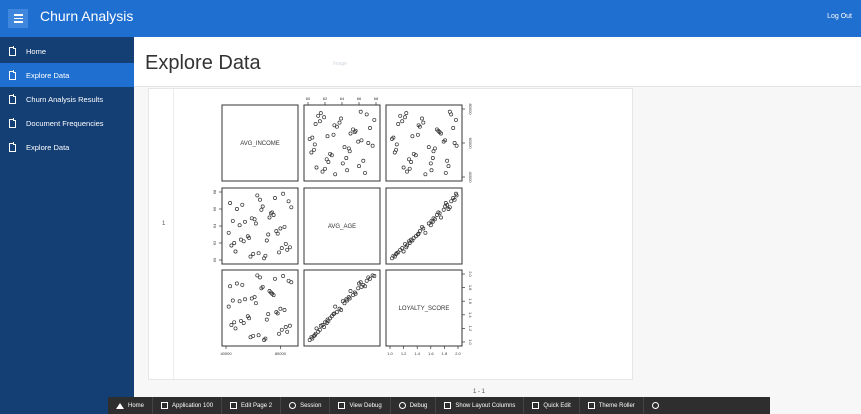 The image size is (861, 414). Describe the element at coordinates (418, 405) in the screenshot. I see `dev-debug-label: Debug` at that location.